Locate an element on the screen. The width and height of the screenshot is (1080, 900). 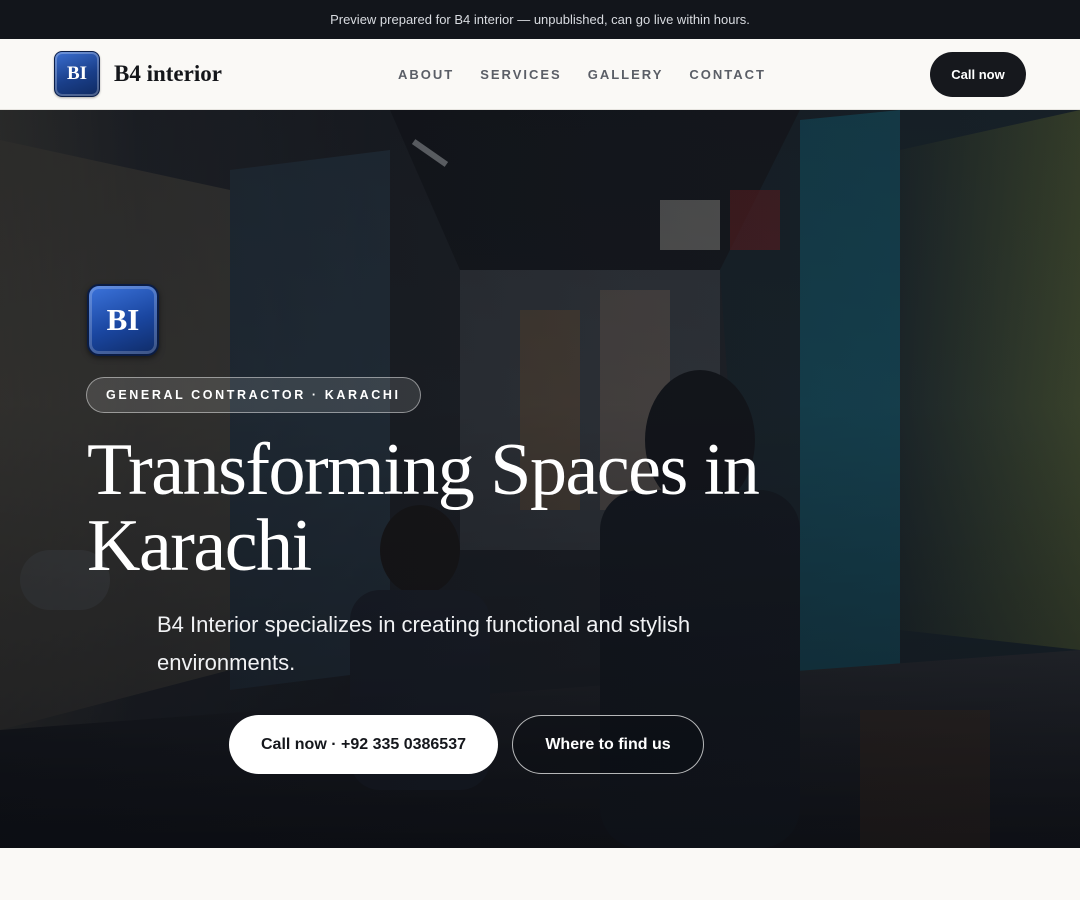
header-call-now-button: Call now is located at coordinates (978, 74).